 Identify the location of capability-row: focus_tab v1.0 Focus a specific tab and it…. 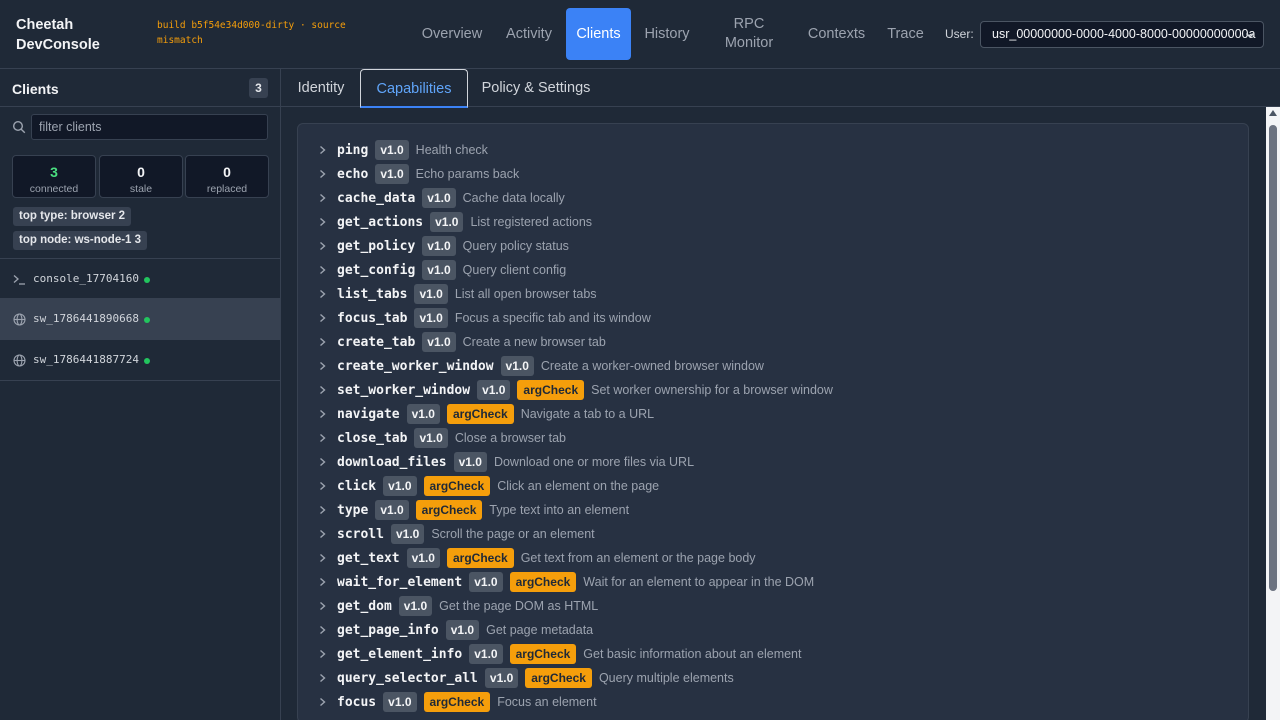
(474, 318).